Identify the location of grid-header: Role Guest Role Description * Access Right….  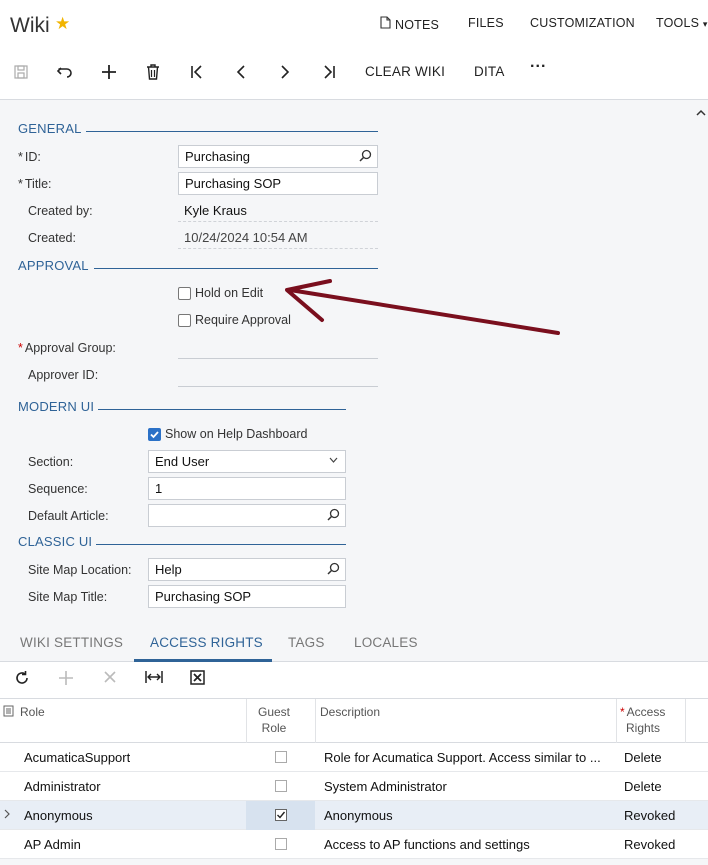
(354, 721).